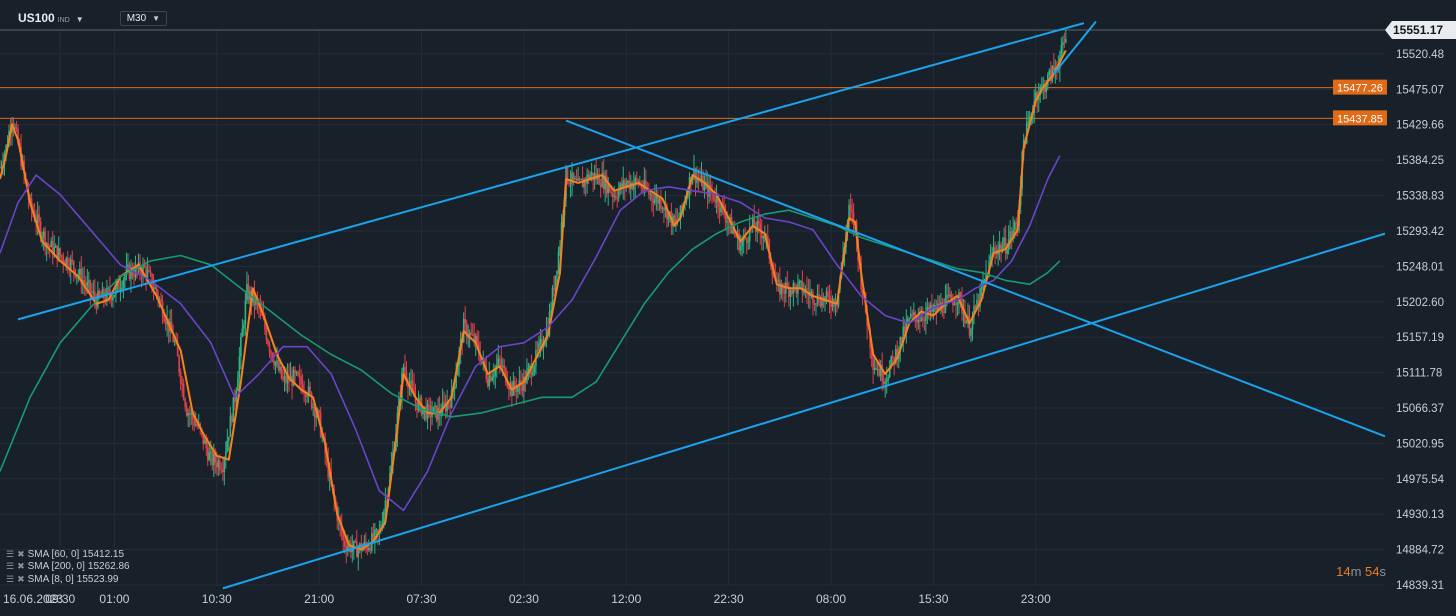 This screenshot has width=1456, height=616. What do you see at coordinates (1420, 515) in the screenshot?
I see `y-tick-label: 14930.13` at bounding box center [1420, 515].